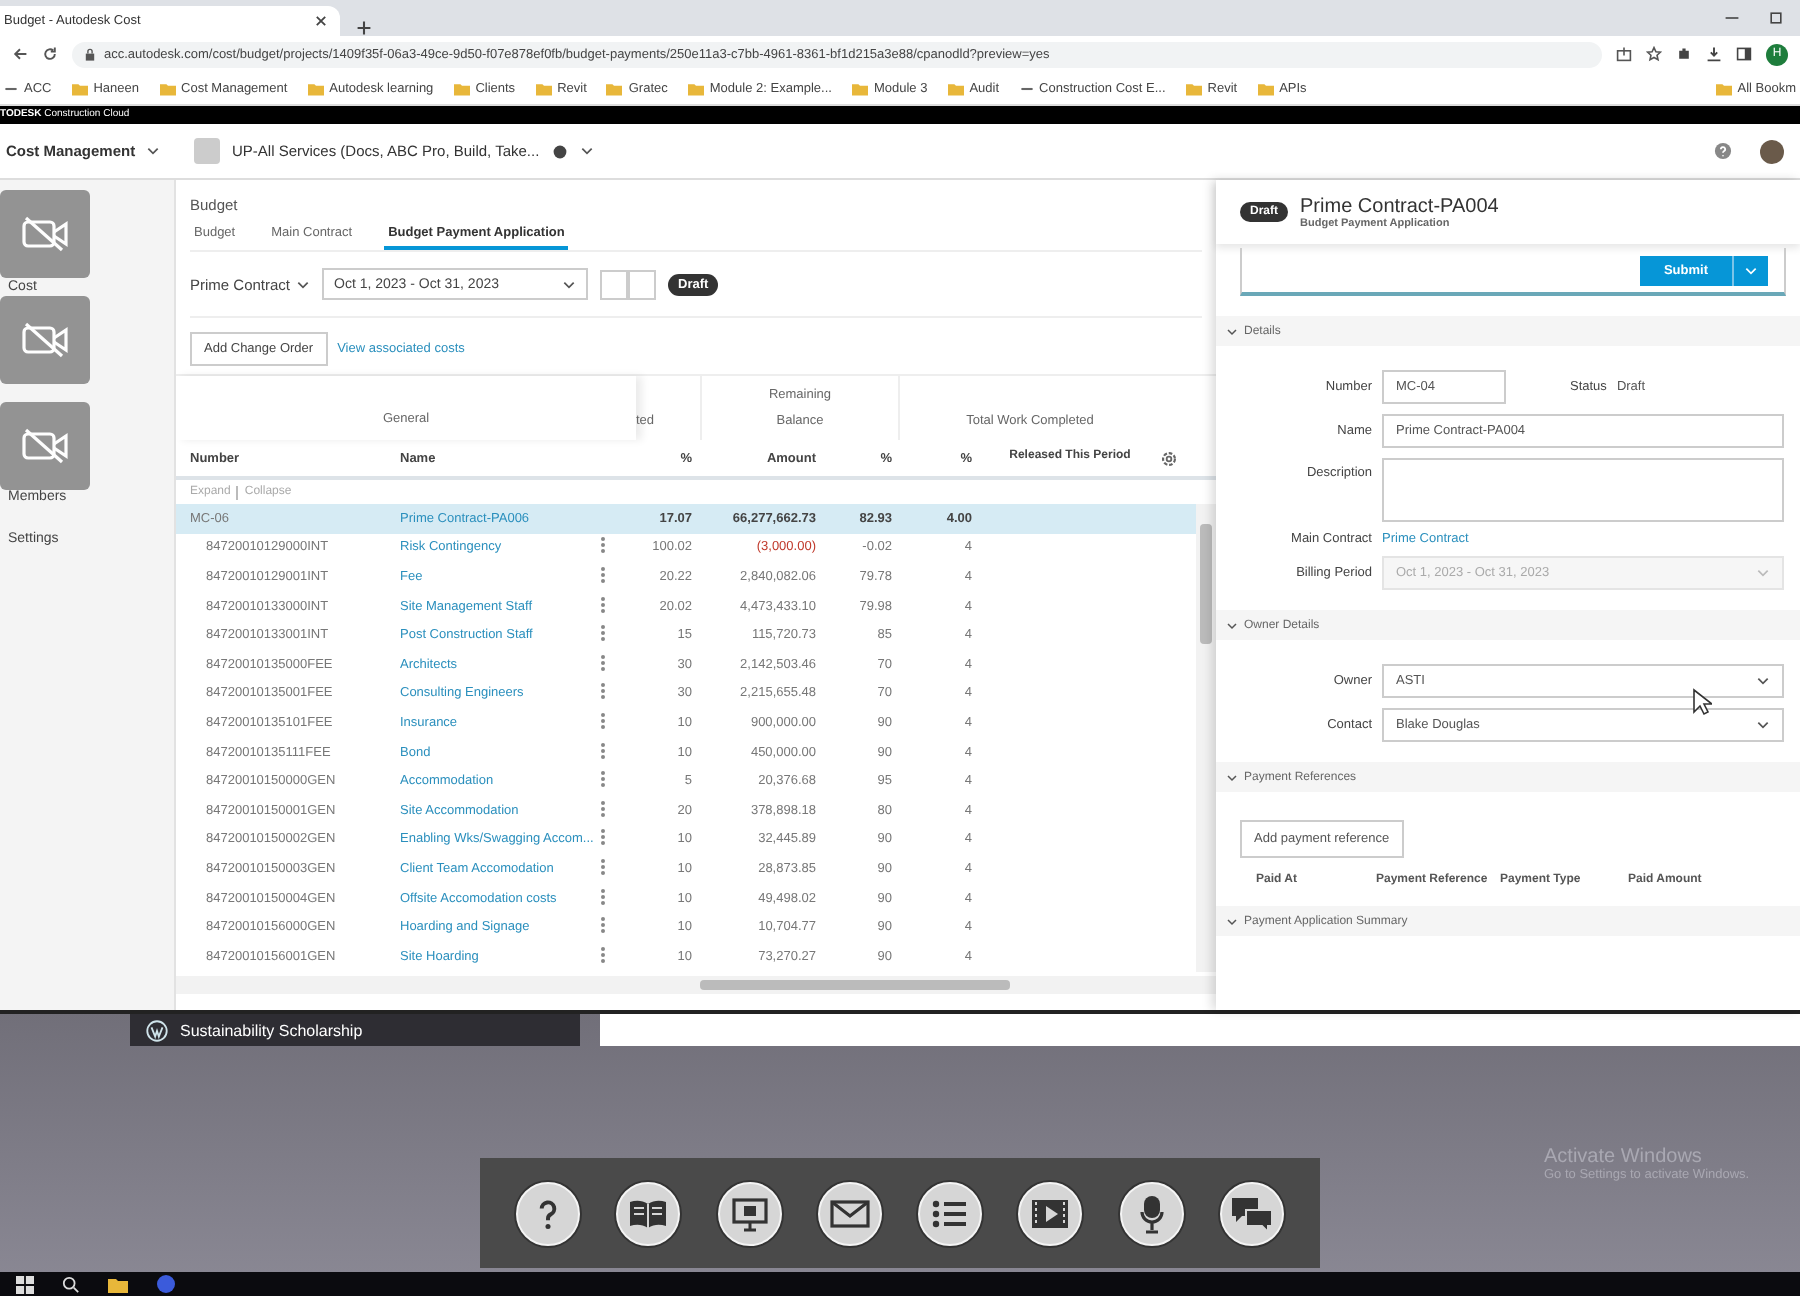  I want to click on mail-button, so click(849, 1213).